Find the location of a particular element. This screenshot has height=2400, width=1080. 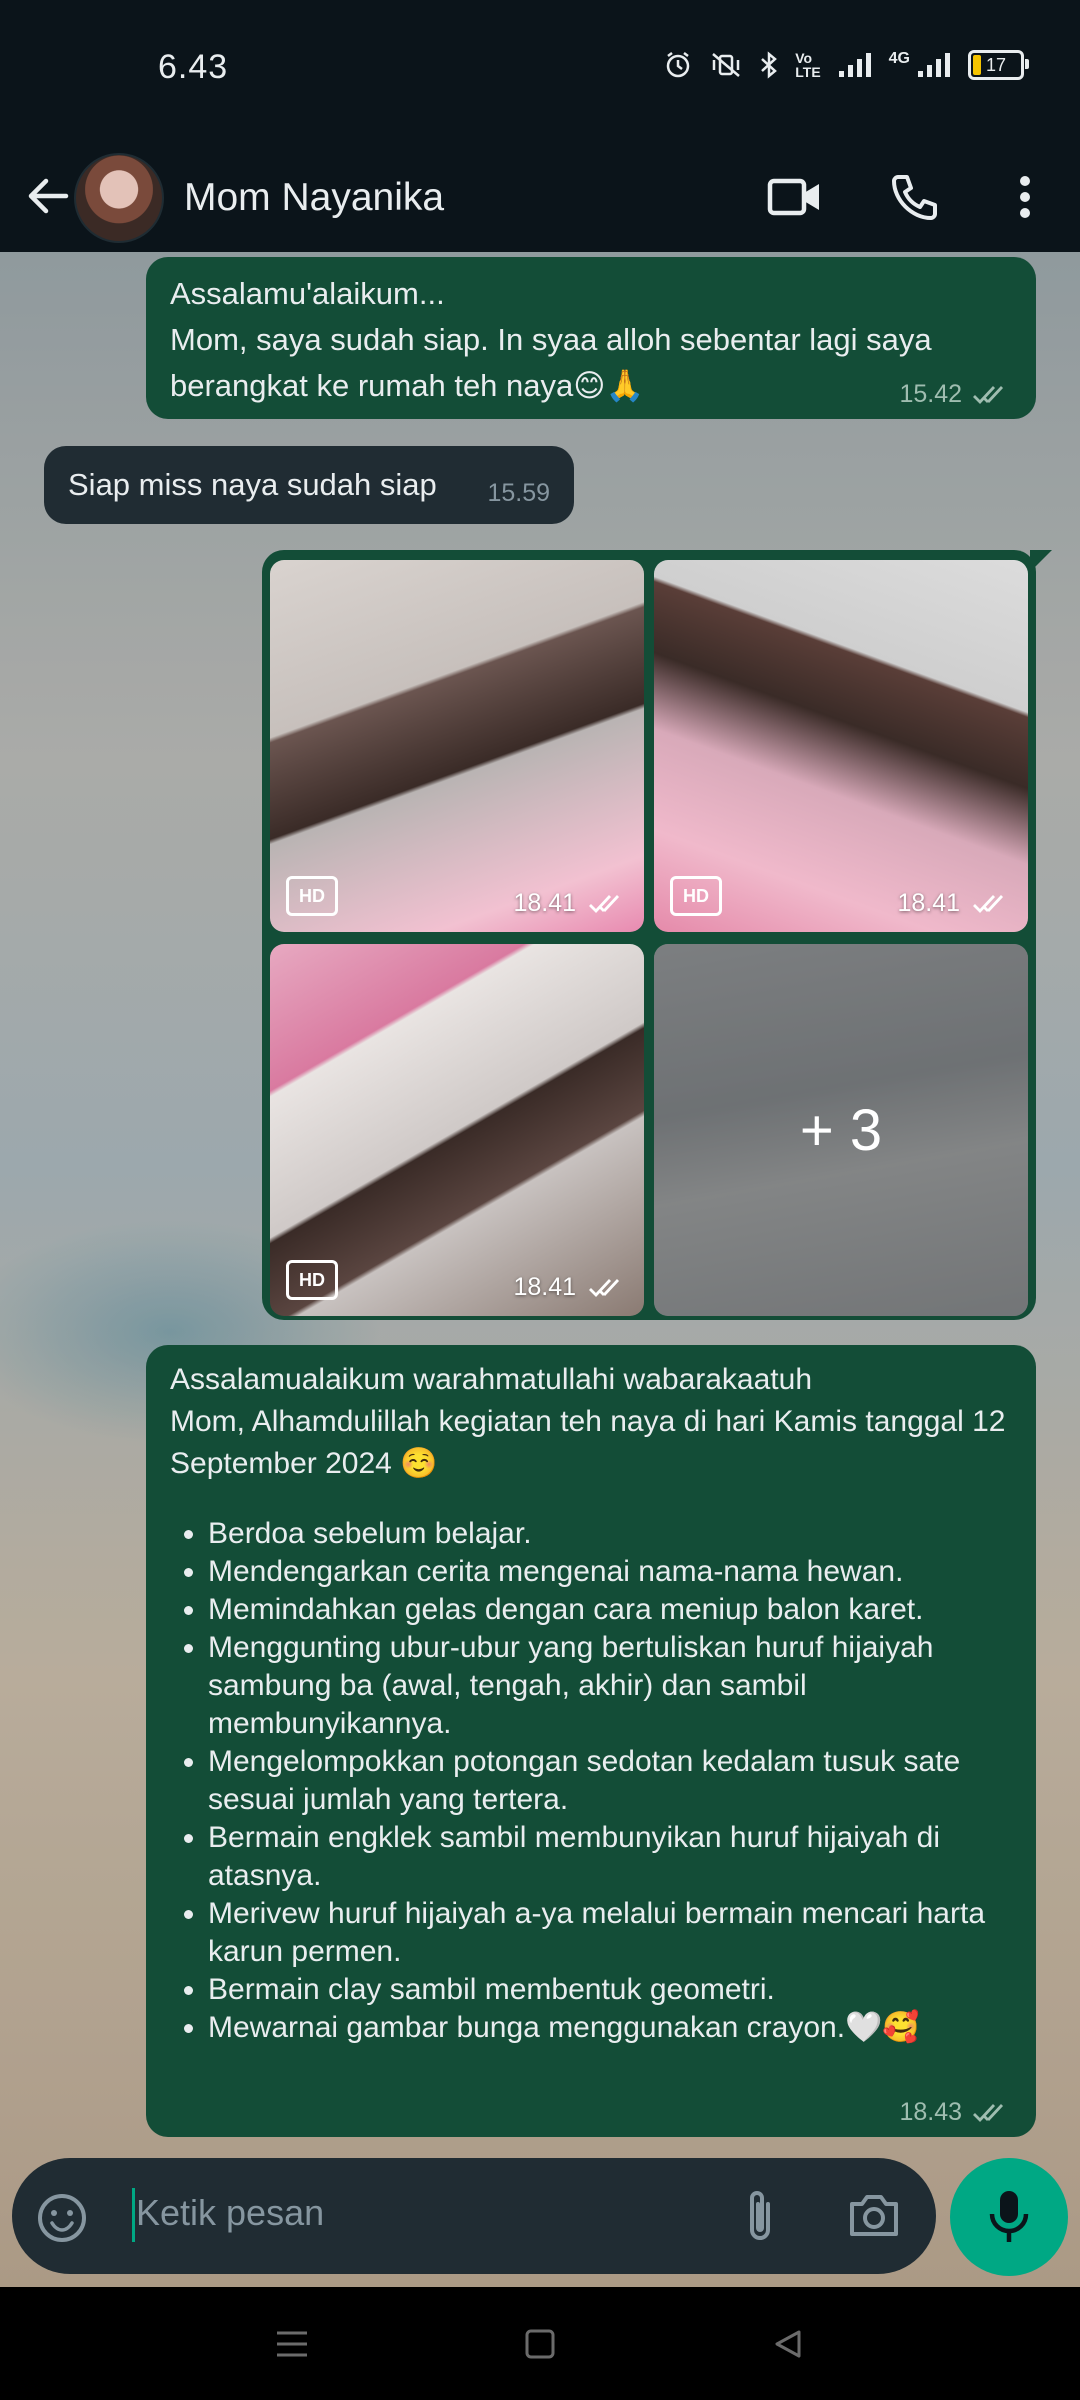

attach-button is located at coordinates (760, 2218).